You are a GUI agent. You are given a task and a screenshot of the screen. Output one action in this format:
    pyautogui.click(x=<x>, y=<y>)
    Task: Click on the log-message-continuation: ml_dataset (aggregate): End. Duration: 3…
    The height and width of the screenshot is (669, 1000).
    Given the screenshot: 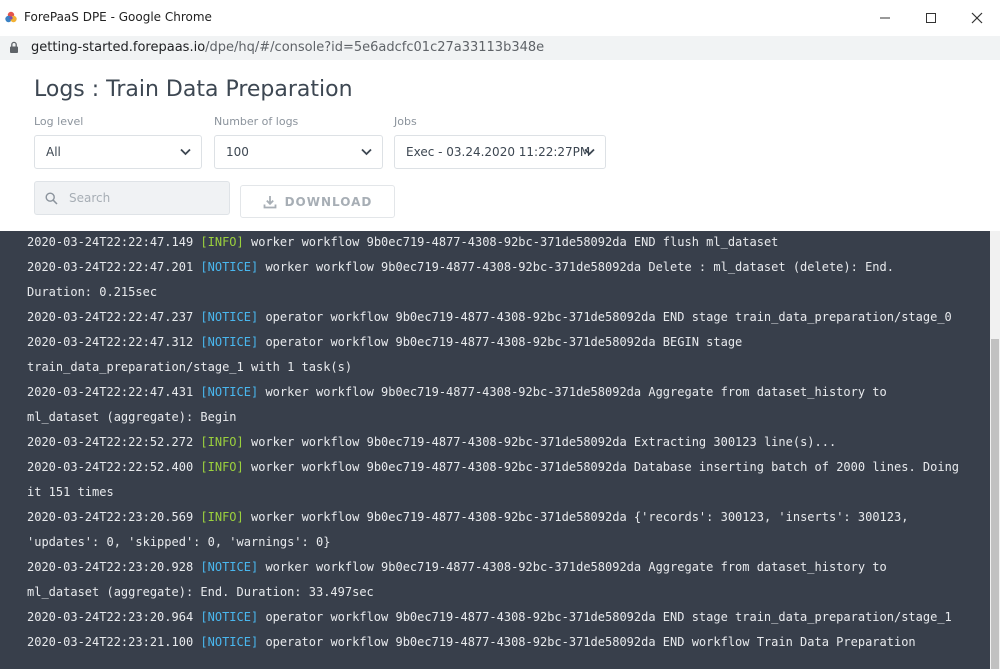 What is the action you would take?
    pyautogui.click(x=200, y=592)
    